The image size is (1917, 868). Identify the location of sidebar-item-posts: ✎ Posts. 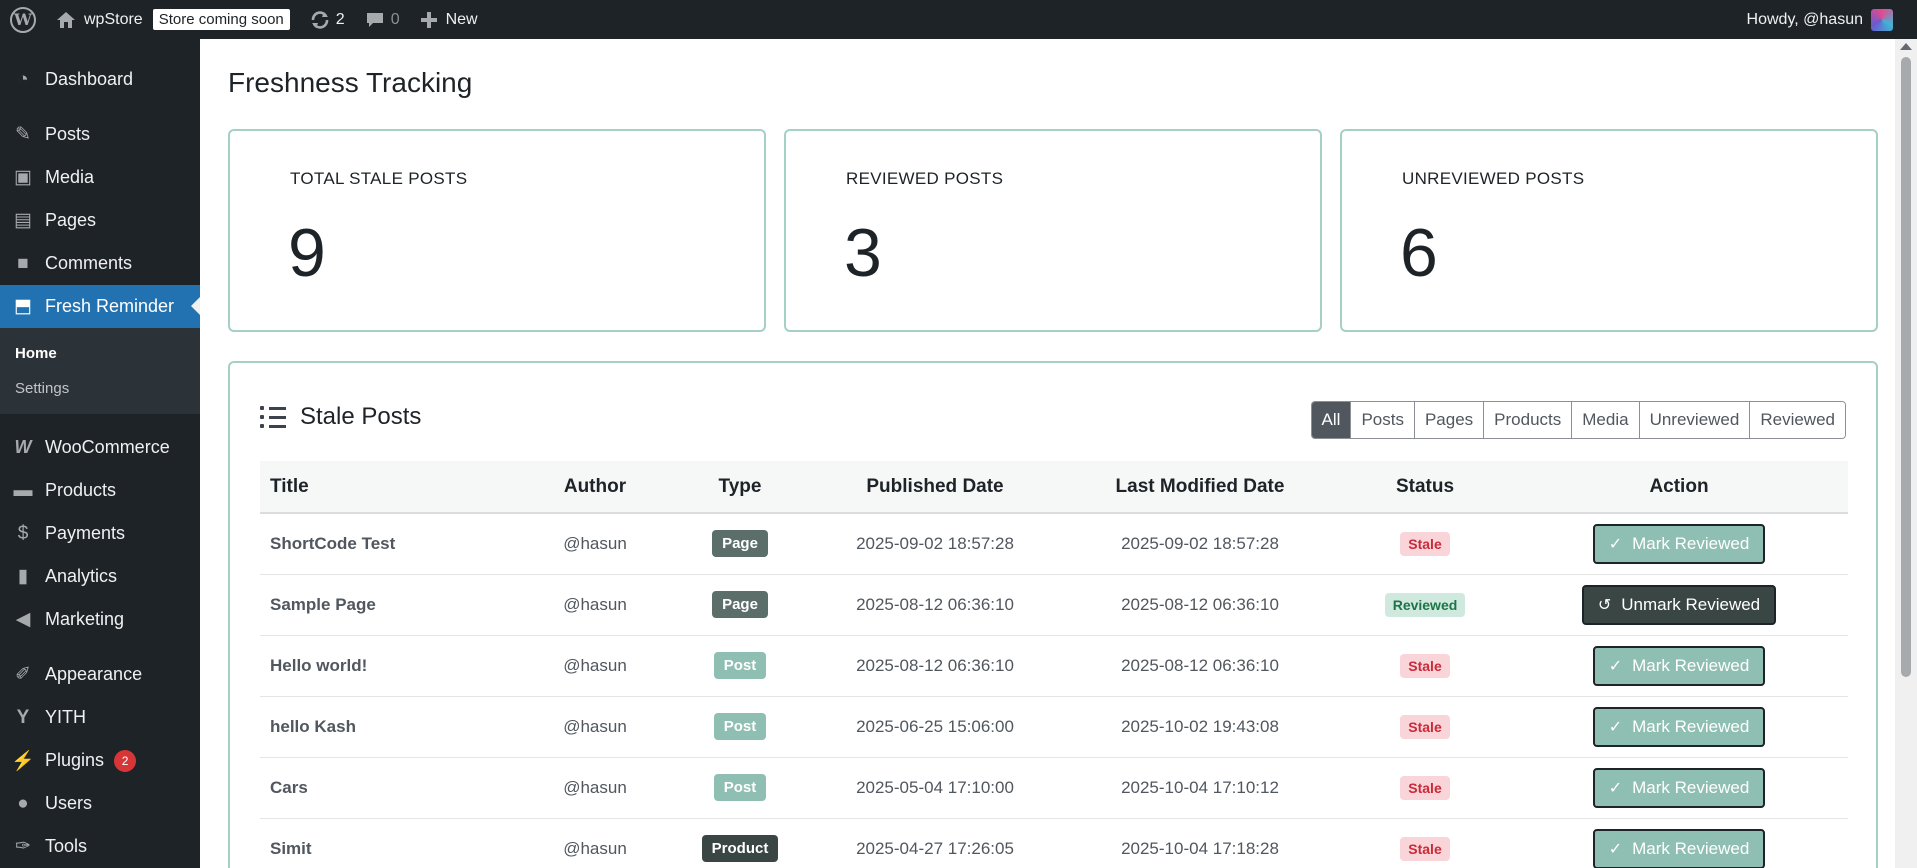
(100, 134).